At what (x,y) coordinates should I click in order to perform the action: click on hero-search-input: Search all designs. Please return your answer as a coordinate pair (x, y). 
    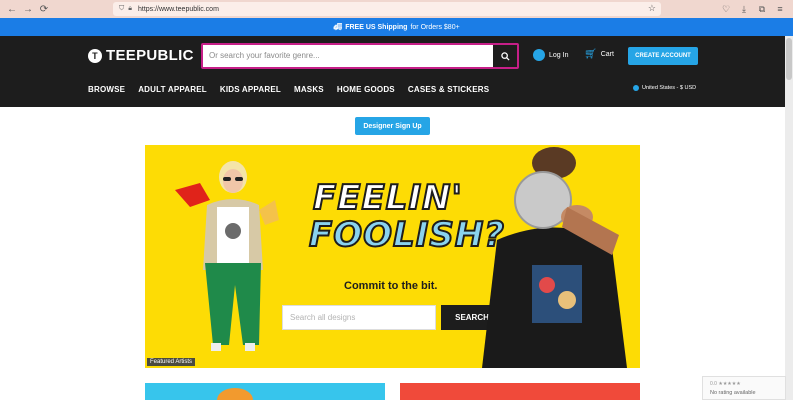
    Looking at the image, I should click on (359, 317).